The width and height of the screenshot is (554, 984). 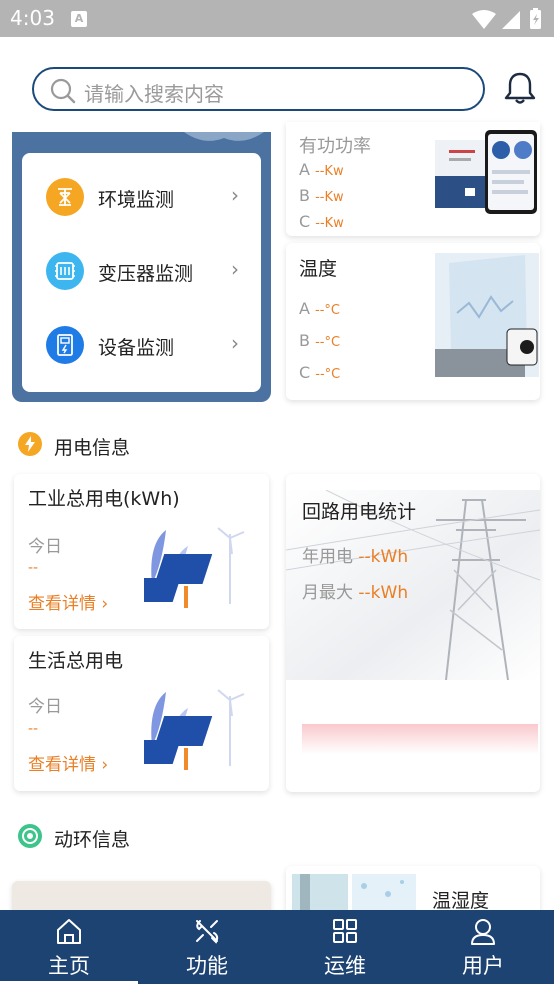 What do you see at coordinates (345, 931) in the screenshot?
I see `grid-icon` at bounding box center [345, 931].